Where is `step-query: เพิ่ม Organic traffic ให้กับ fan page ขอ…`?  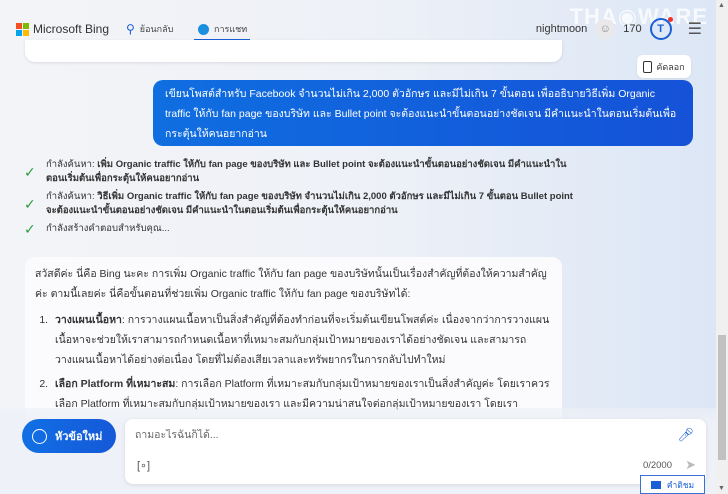 step-query: เพิ่ม Organic traffic ให้กับ fan page ขอ… is located at coordinates (306, 171).